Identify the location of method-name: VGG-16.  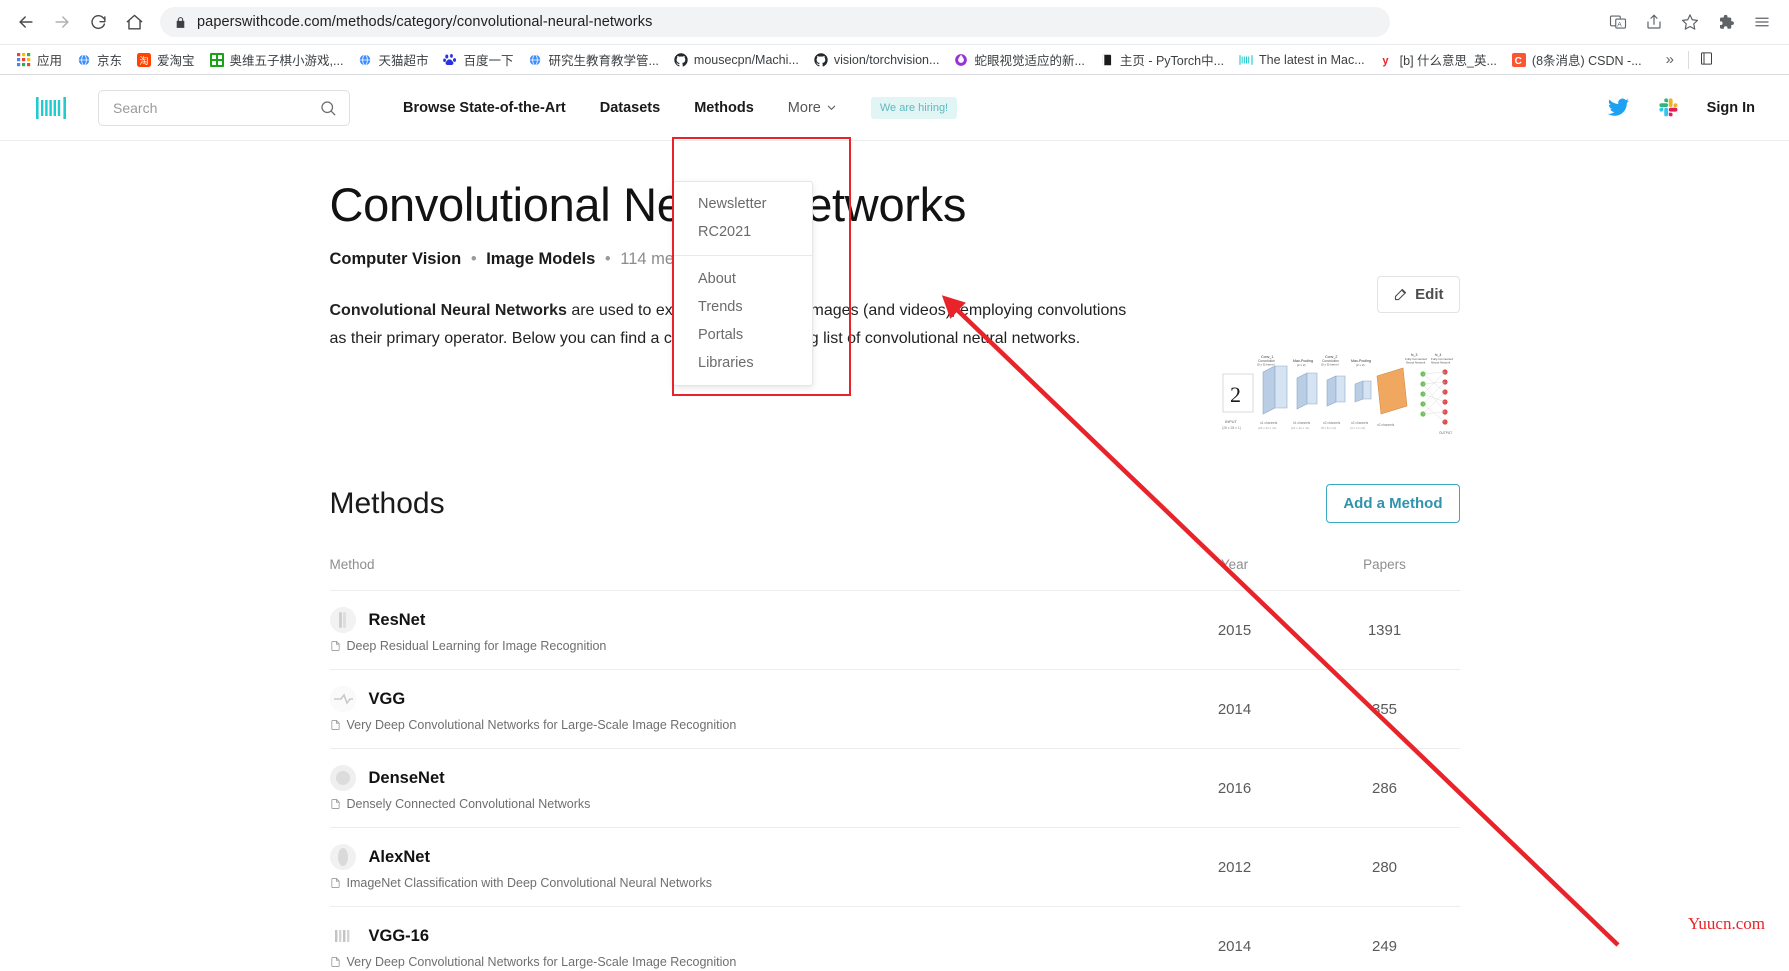
(399, 936).